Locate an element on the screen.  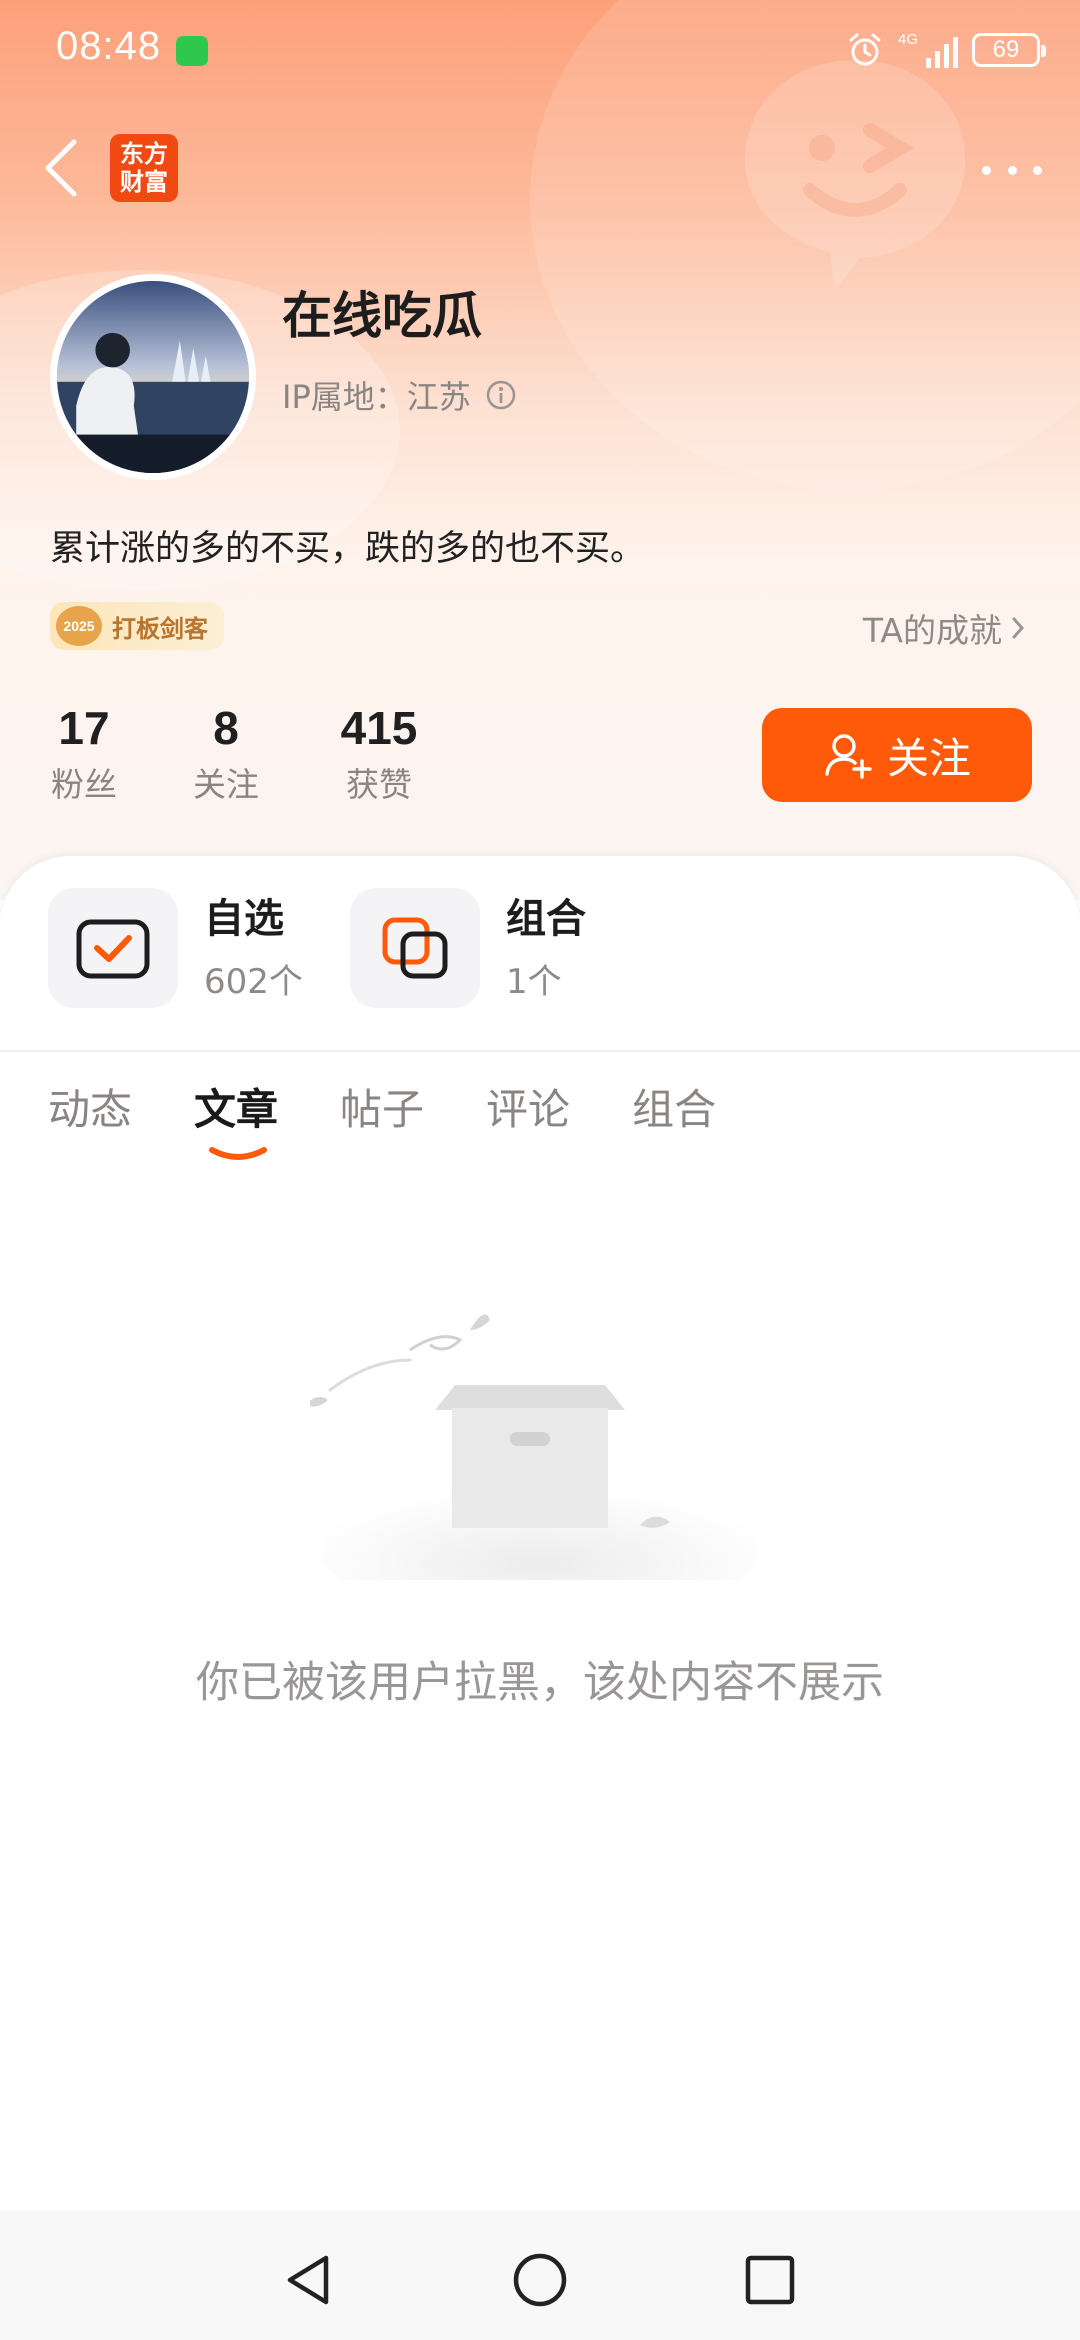
stat-value: 17 is located at coordinates (84, 728).